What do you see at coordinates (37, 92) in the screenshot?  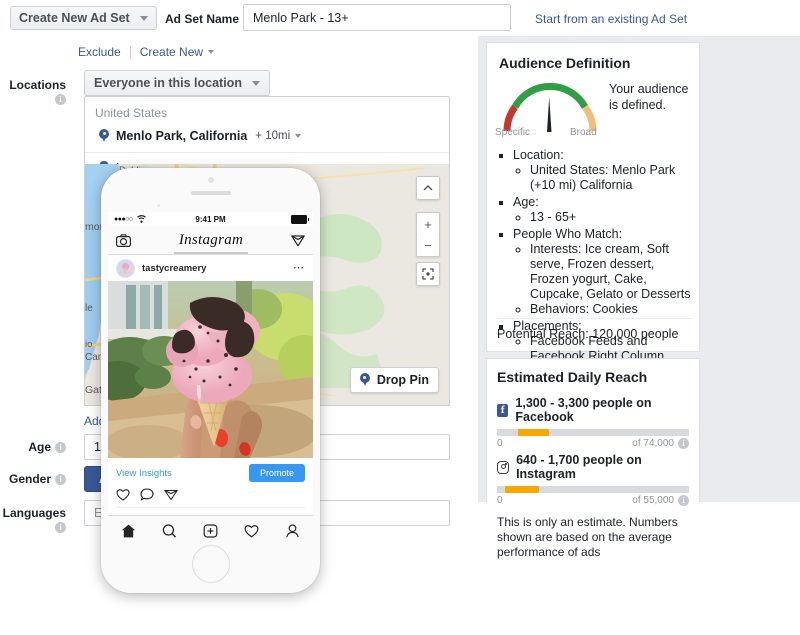 I see `locations-label: Locationsi` at bounding box center [37, 92].